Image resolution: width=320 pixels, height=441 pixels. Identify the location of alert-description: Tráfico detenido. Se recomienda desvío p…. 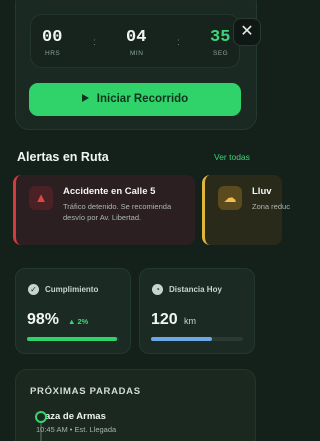
(117, 212).